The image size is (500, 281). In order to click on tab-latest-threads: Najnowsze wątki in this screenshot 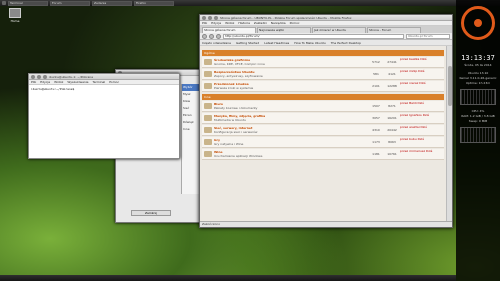, I will do `click(284, 30)`.